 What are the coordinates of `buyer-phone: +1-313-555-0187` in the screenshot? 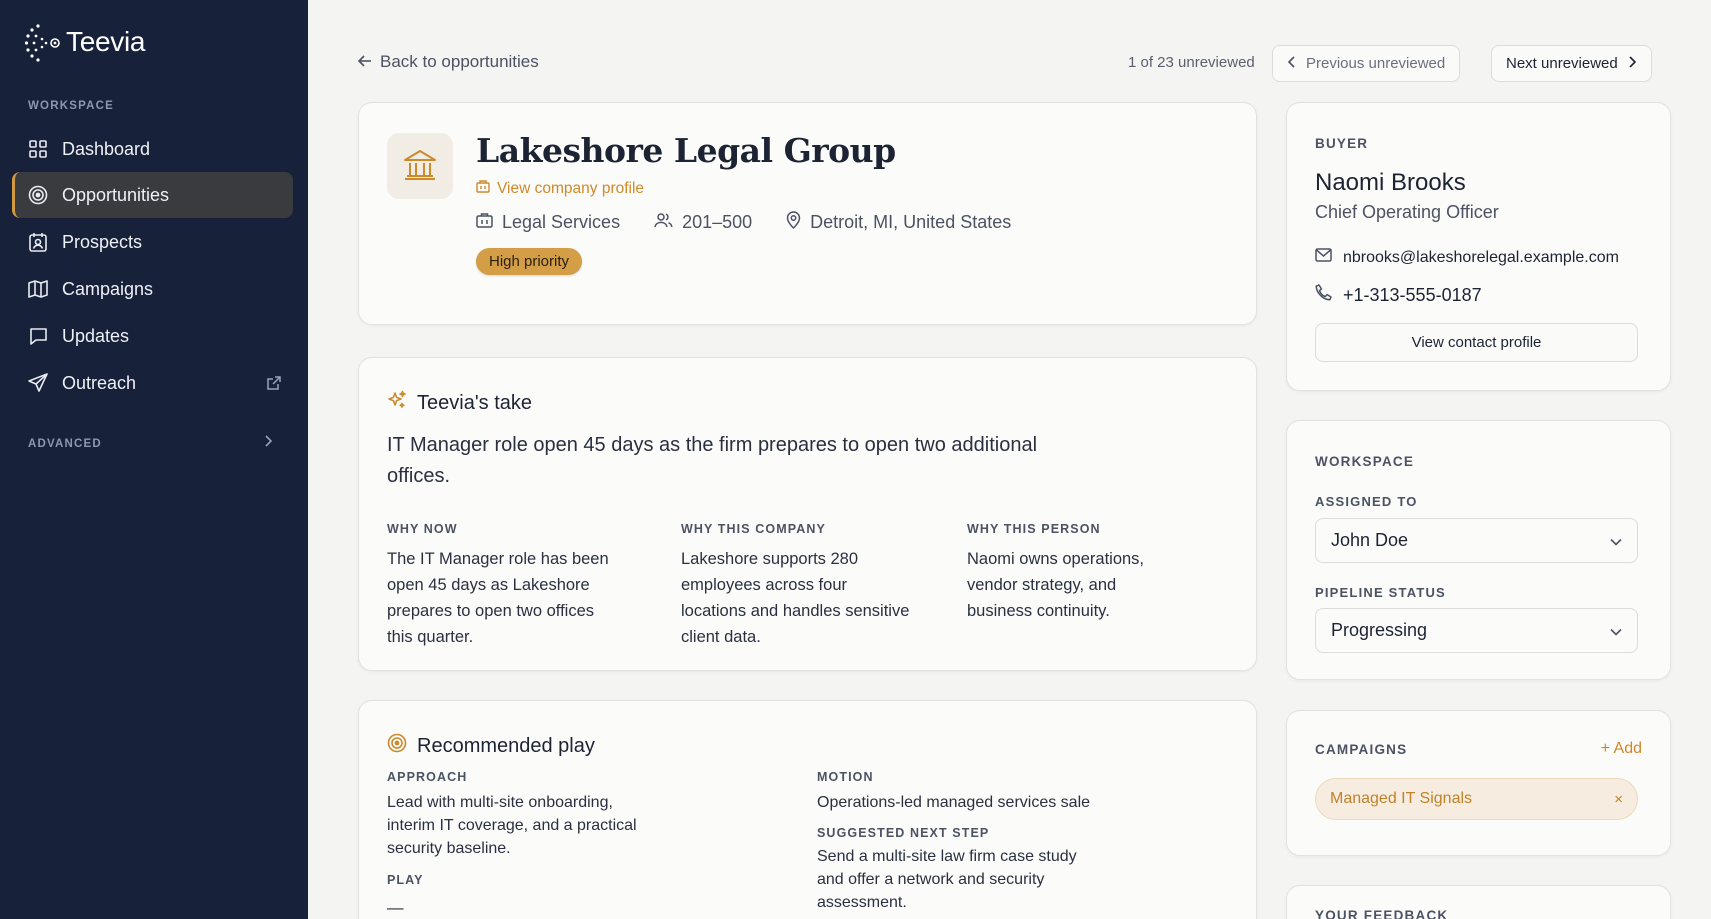 It's located at (1398, 295).